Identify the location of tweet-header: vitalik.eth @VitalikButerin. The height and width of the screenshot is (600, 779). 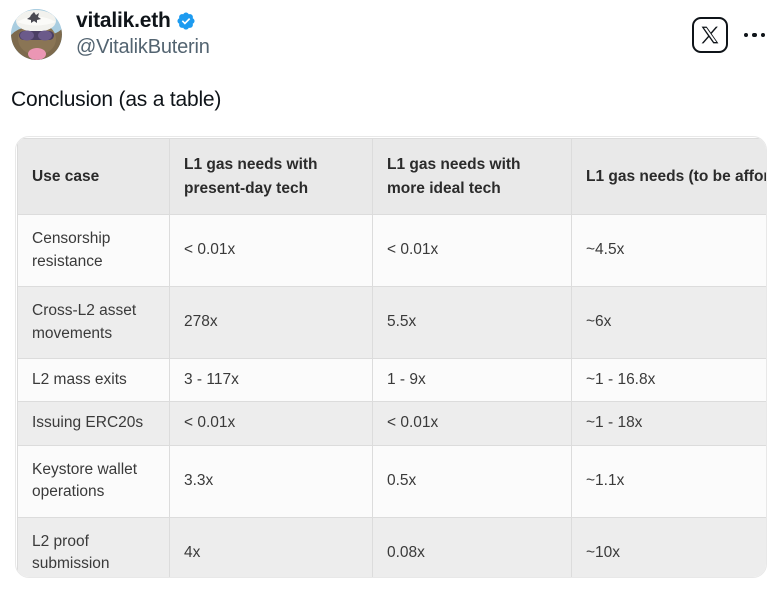
(389, 36).